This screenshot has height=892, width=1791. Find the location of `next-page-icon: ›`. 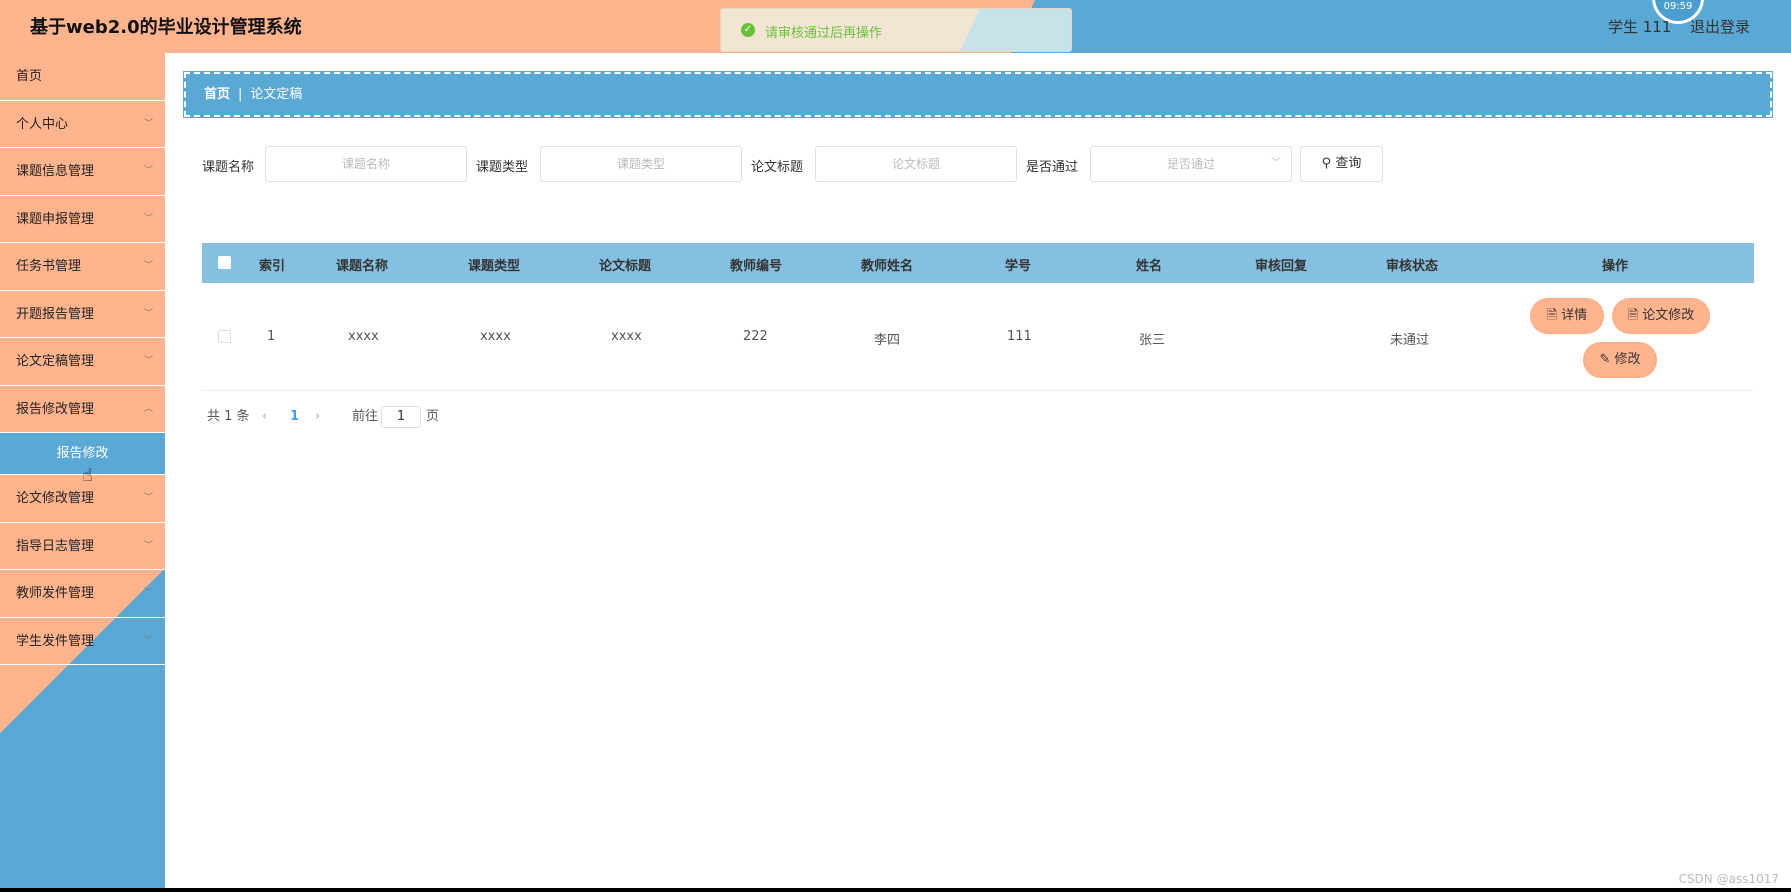

next-page-icon: › is located at coordinates (317, 417).